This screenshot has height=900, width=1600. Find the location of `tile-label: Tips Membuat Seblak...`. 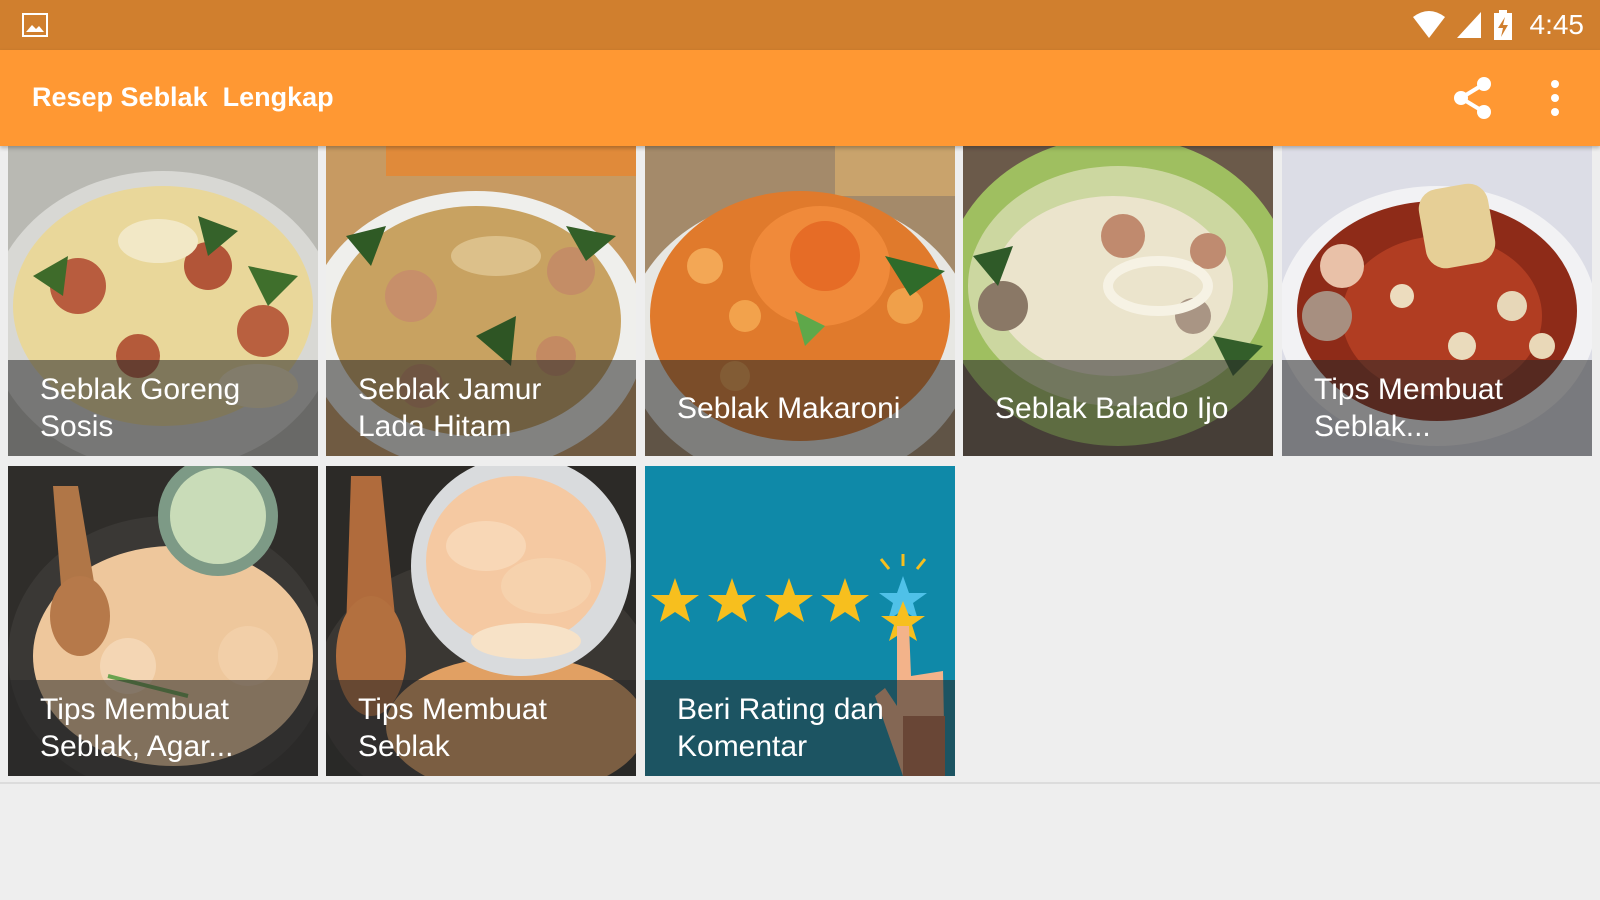

tile-label: Tips Membuat Seblak... is located at coordinates (1408, 408).